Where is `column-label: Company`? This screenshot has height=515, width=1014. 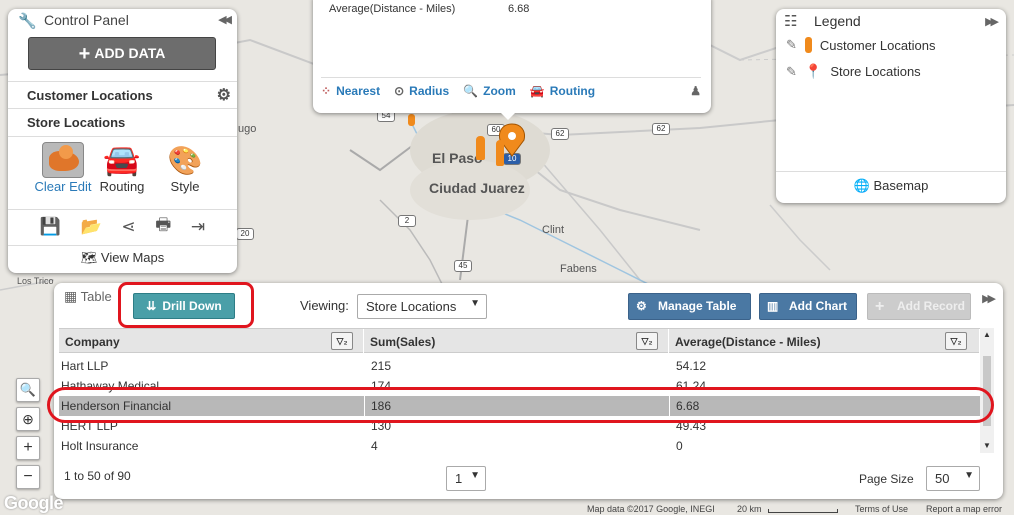
column-label: Company is located at coordinates (92, 342).